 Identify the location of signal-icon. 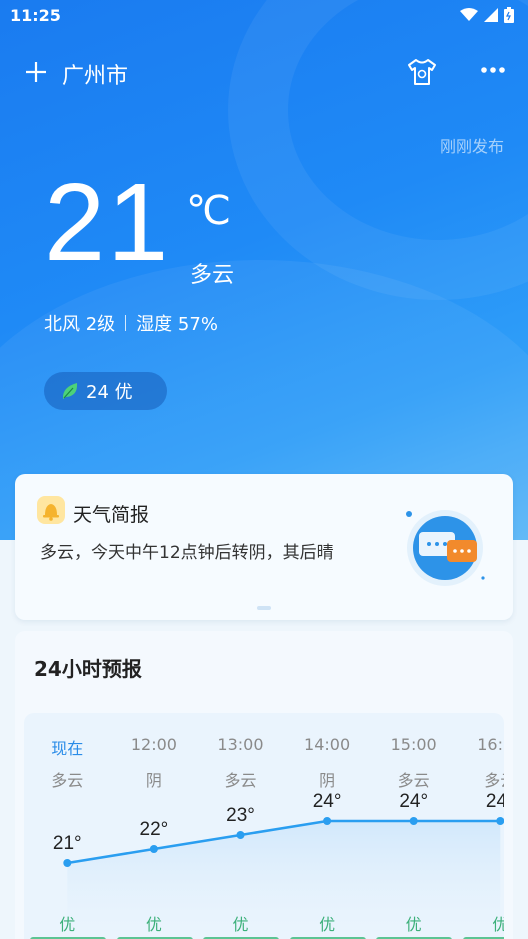
(491, 15).